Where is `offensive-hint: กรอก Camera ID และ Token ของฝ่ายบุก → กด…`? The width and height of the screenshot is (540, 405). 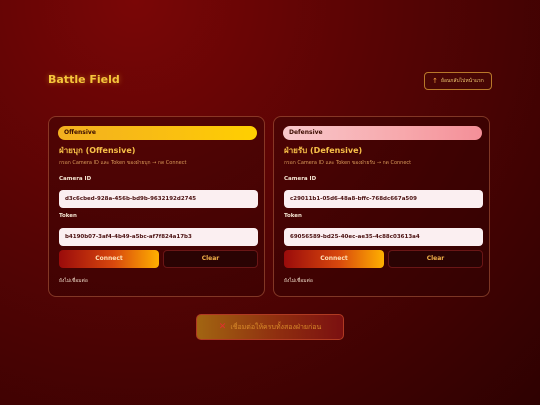
offensive-hint: กรอก Camera ID และ Token ของฝ่ายบุก → กด… is located at coordinates (123, 163).